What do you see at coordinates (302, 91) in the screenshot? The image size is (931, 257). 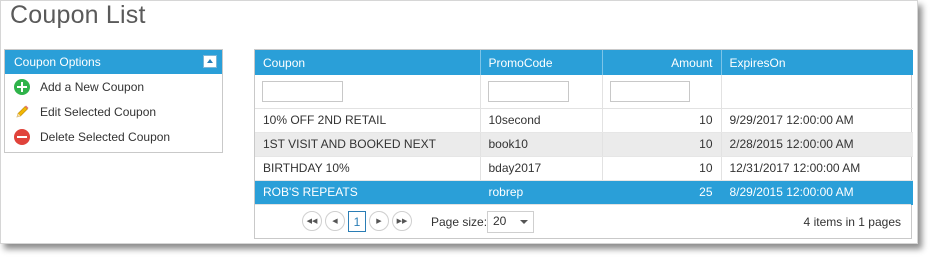 I see `coupon-filter-input` at bounding box center [302, 91].